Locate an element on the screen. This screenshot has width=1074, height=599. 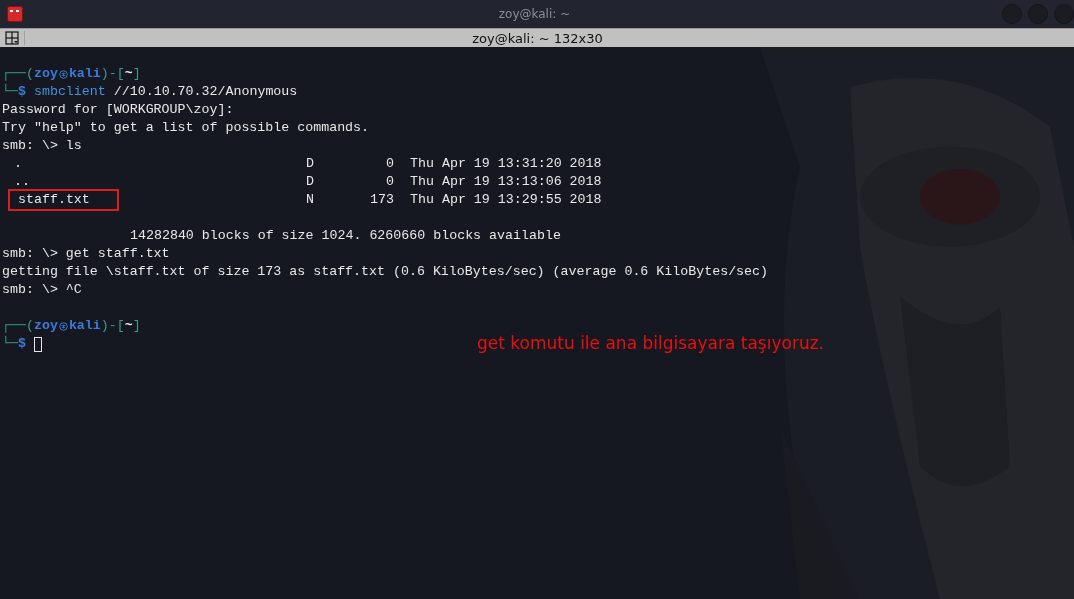
file-name: staff.txt is located at coordinates (63, 200).